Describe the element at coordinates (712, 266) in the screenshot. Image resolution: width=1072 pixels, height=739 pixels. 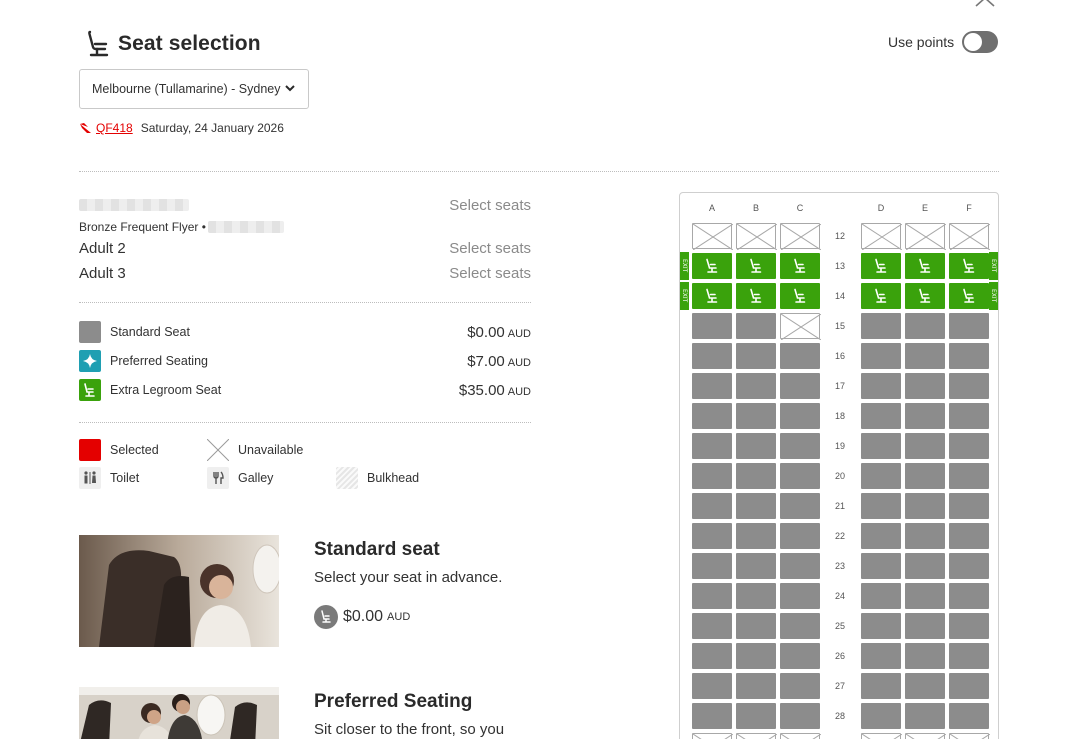
I see `seat-13a` at that location.